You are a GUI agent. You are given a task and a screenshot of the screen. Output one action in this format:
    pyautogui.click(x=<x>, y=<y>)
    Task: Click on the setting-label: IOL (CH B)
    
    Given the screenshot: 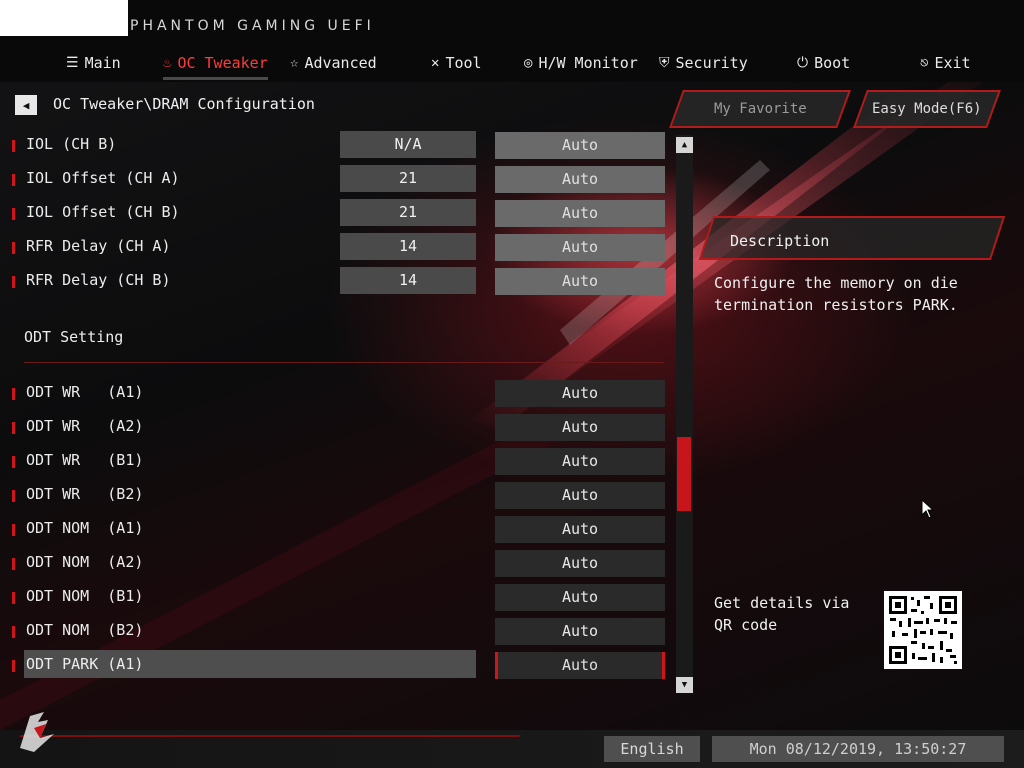 What is the action you would take?
    pyautogui.click(x=71, y=144)
    